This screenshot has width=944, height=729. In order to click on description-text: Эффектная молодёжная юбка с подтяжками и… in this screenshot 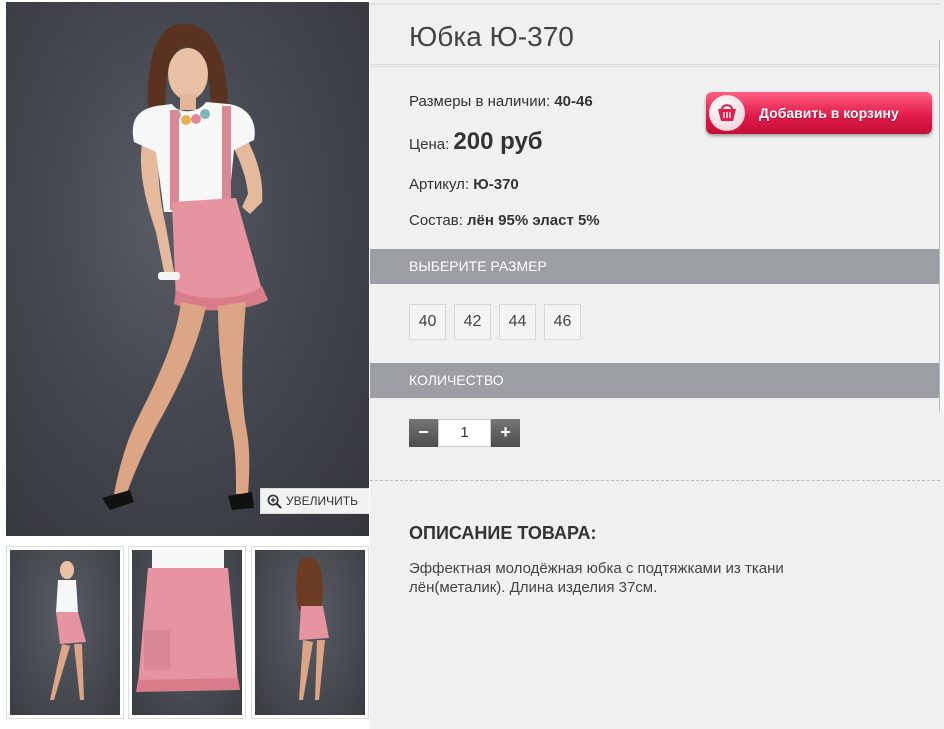, I will do `click(624, 578)`.